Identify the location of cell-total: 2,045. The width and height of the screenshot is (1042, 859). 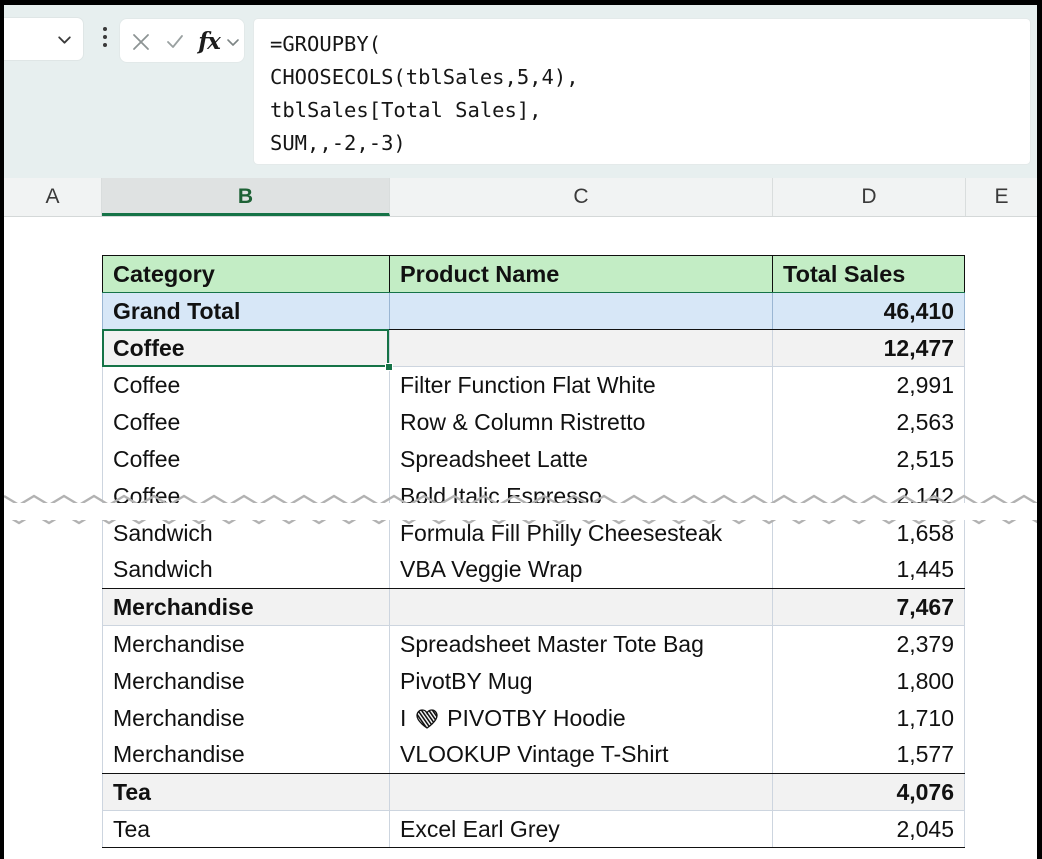
(868, 829).